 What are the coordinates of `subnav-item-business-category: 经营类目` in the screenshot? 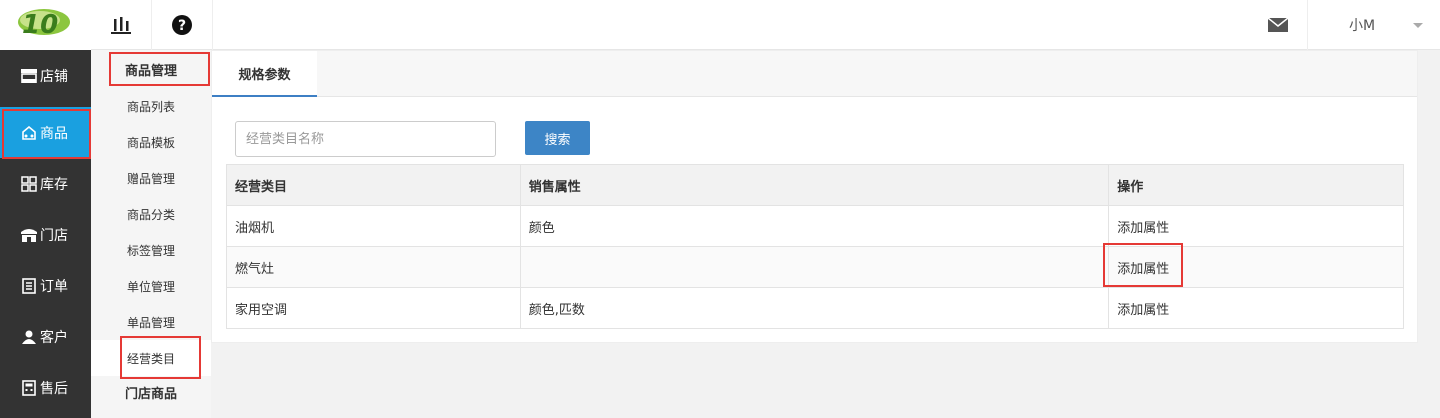 It's located at (151, 358).